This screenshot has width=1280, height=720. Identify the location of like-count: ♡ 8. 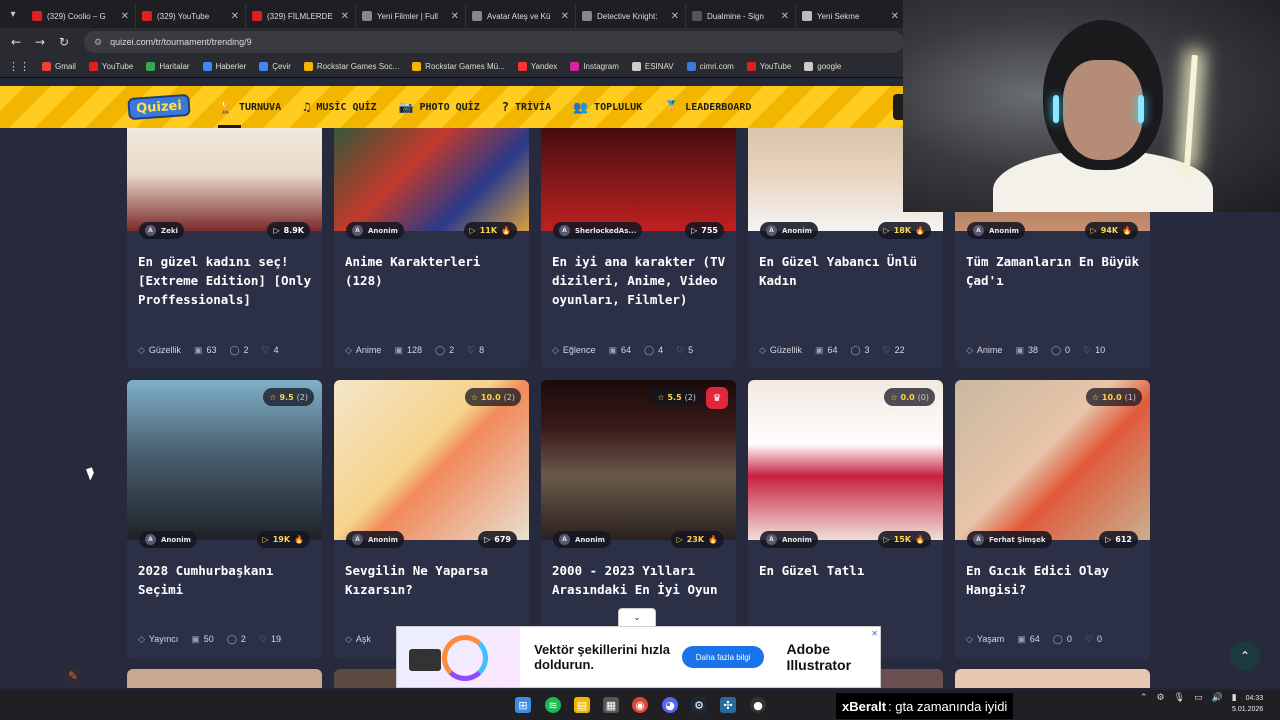
(475, 350).